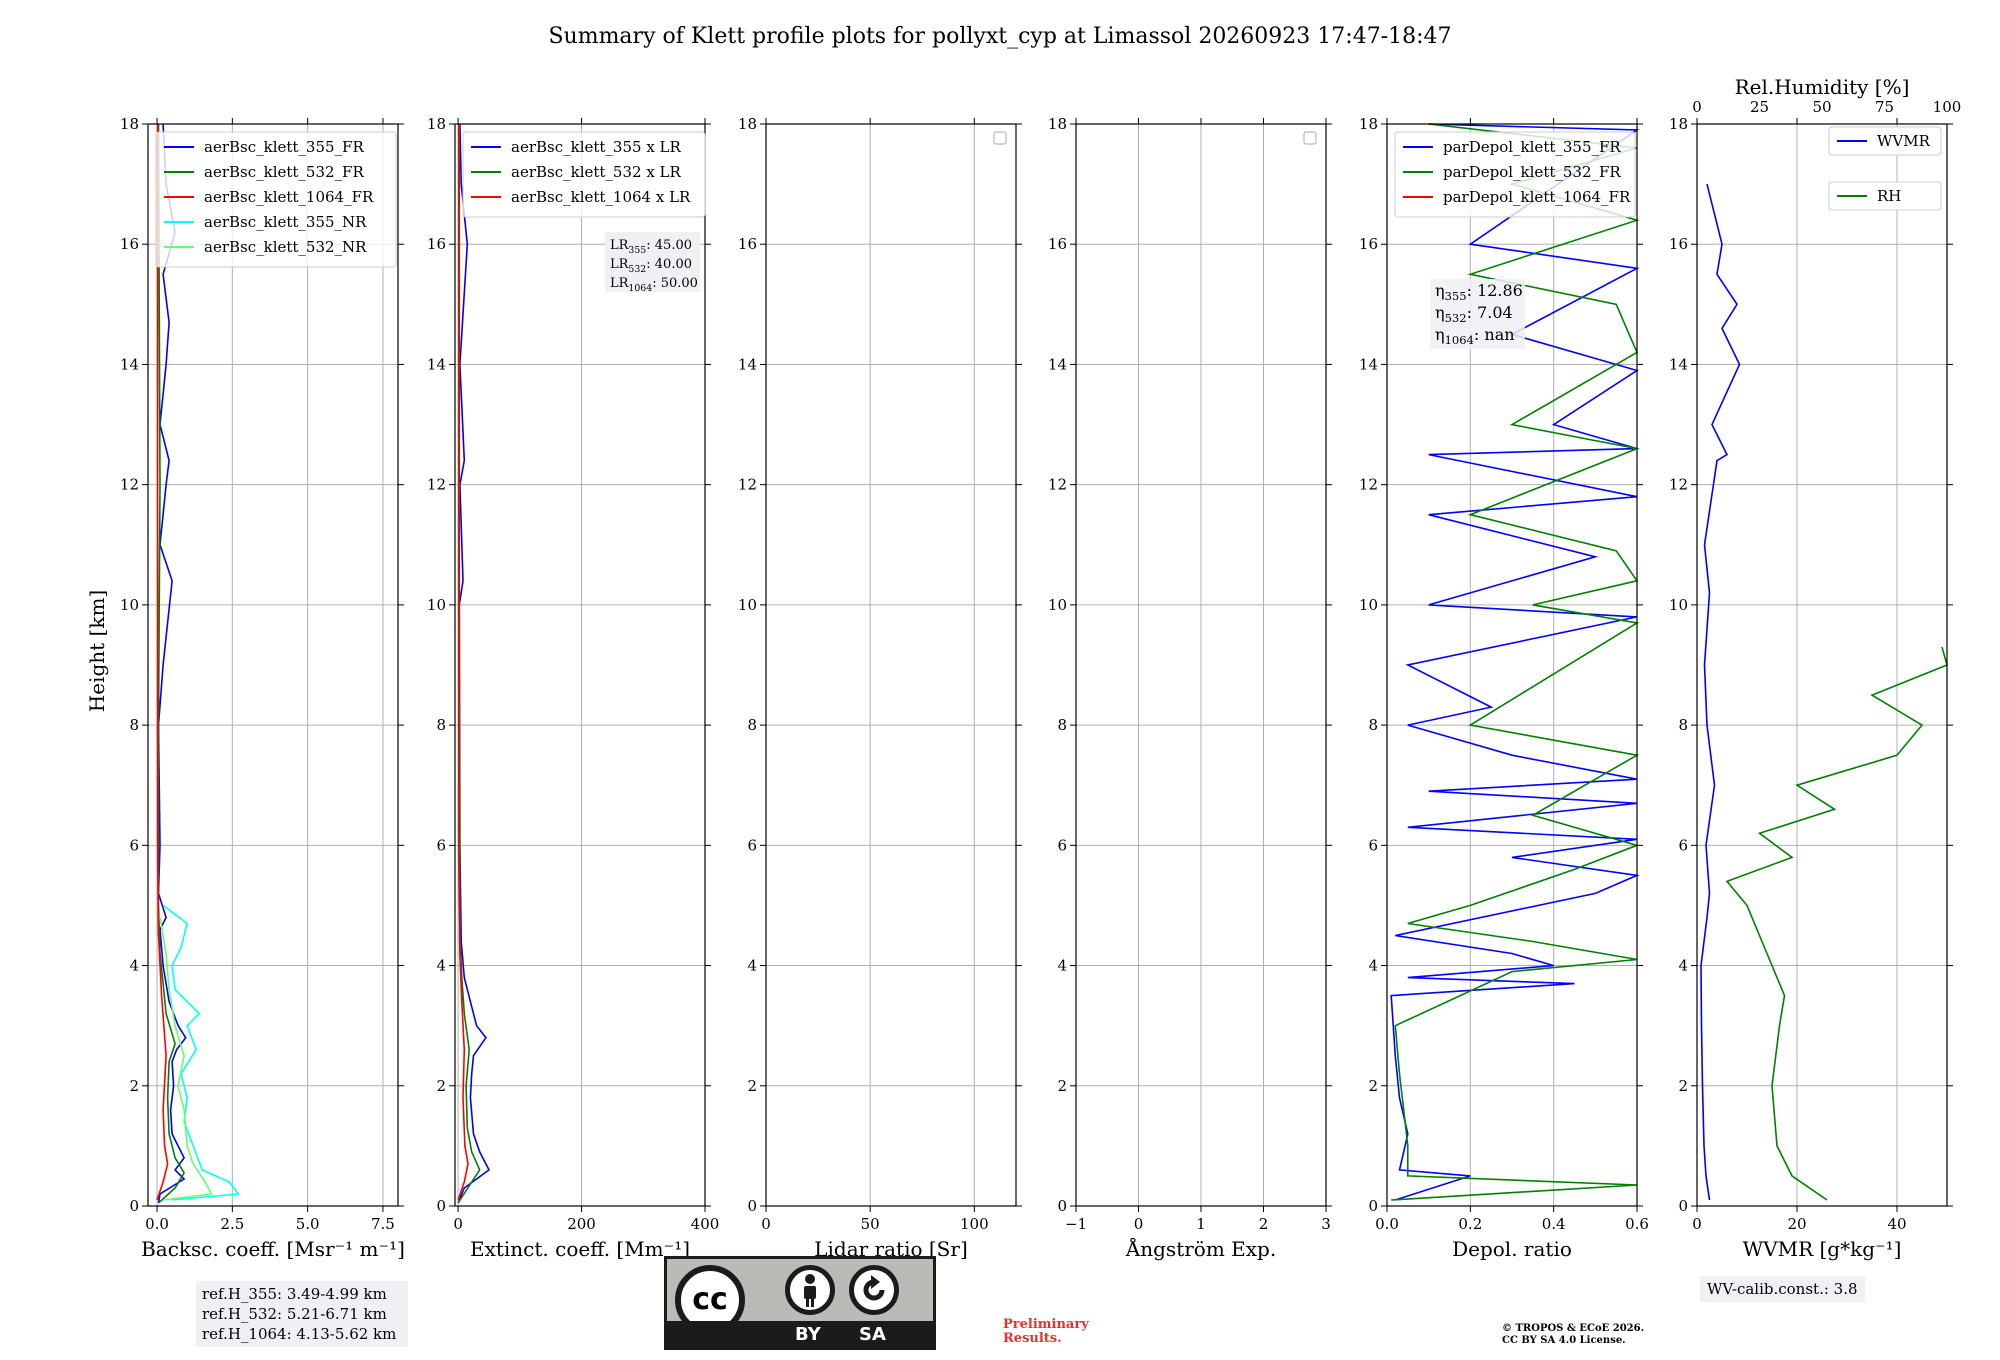 Image resolution: width=2000 pixels, height=1360 pixels. I want to click on x-tick-label: 0.2, so click(1470, 1224).